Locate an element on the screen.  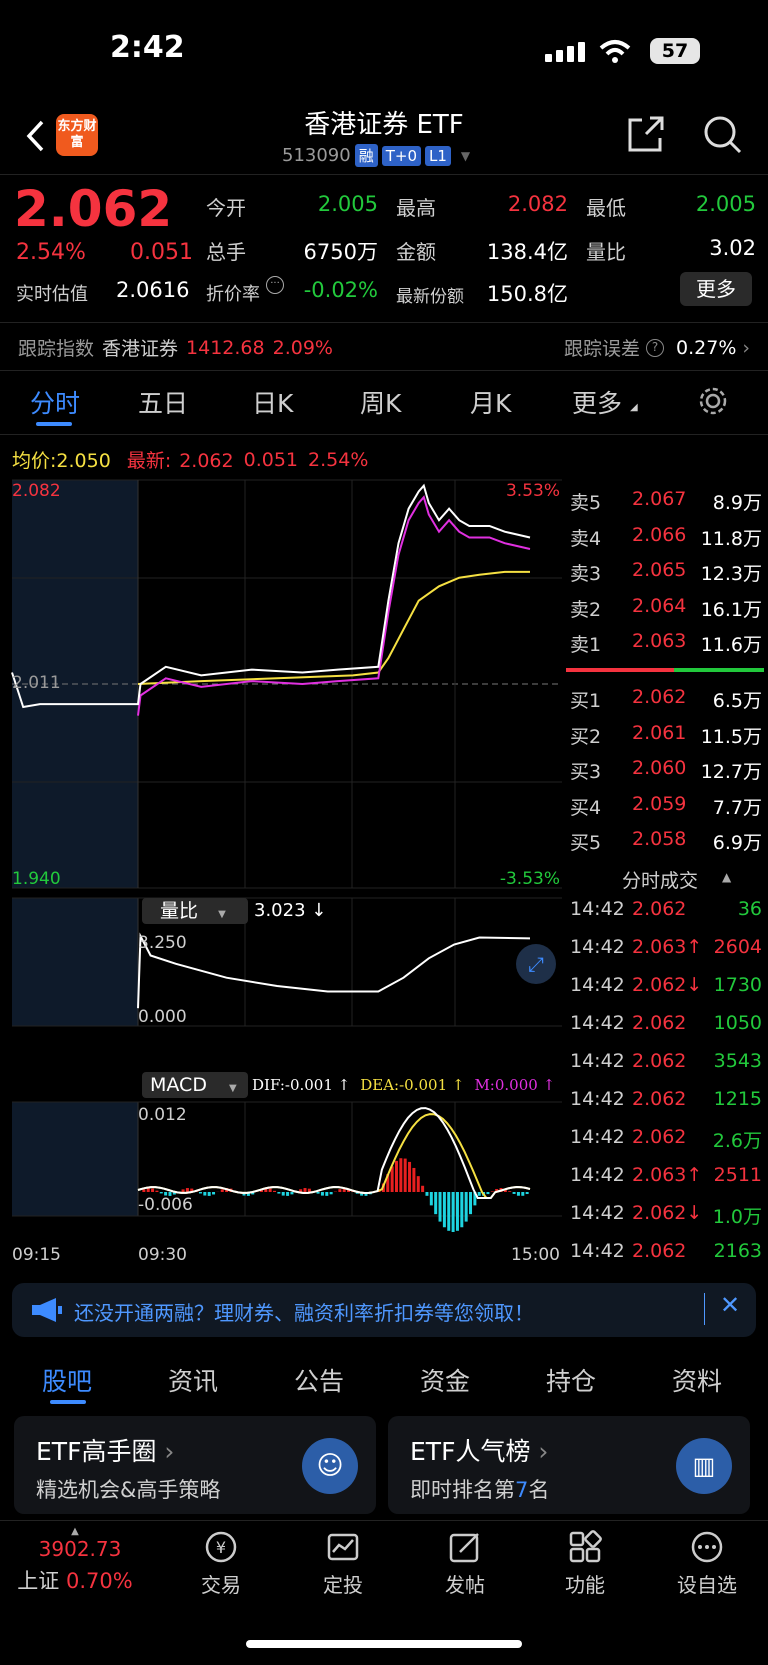
cellular-signal-icon is located at coordinates (565, 52).